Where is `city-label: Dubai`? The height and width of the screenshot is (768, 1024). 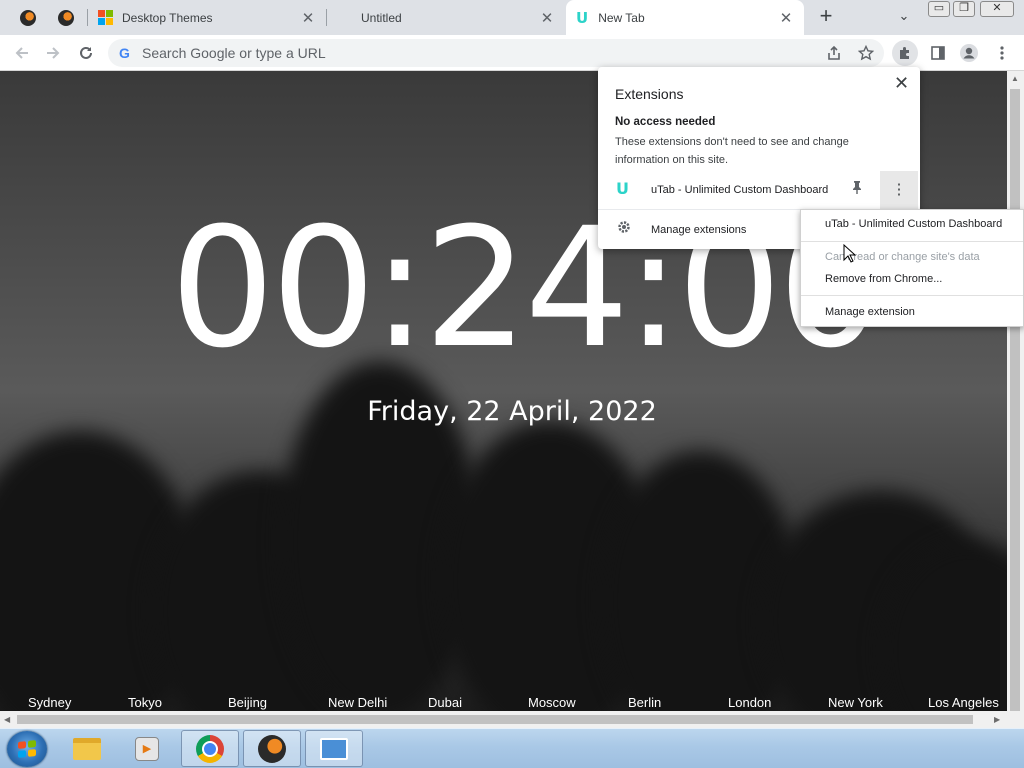 city-label: Dubai is located at coordinates (445, 702).